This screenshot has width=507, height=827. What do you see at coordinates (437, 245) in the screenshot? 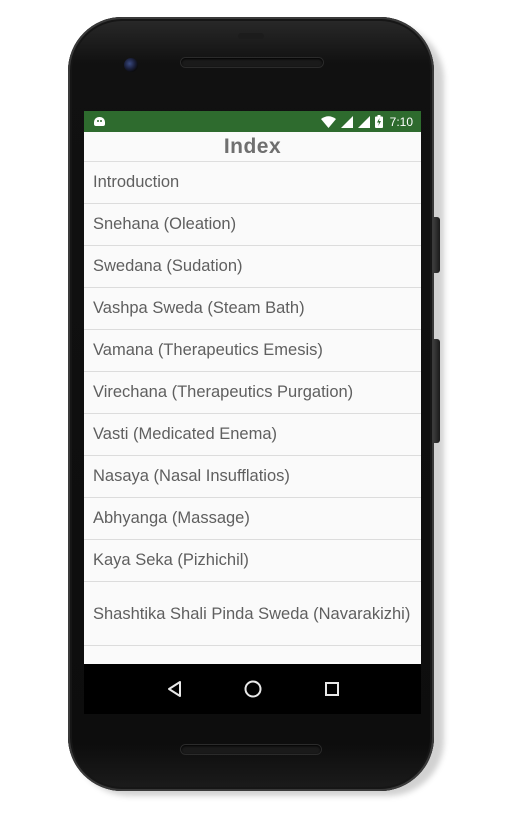
I see `power-button` at bounding box center [437, 245].